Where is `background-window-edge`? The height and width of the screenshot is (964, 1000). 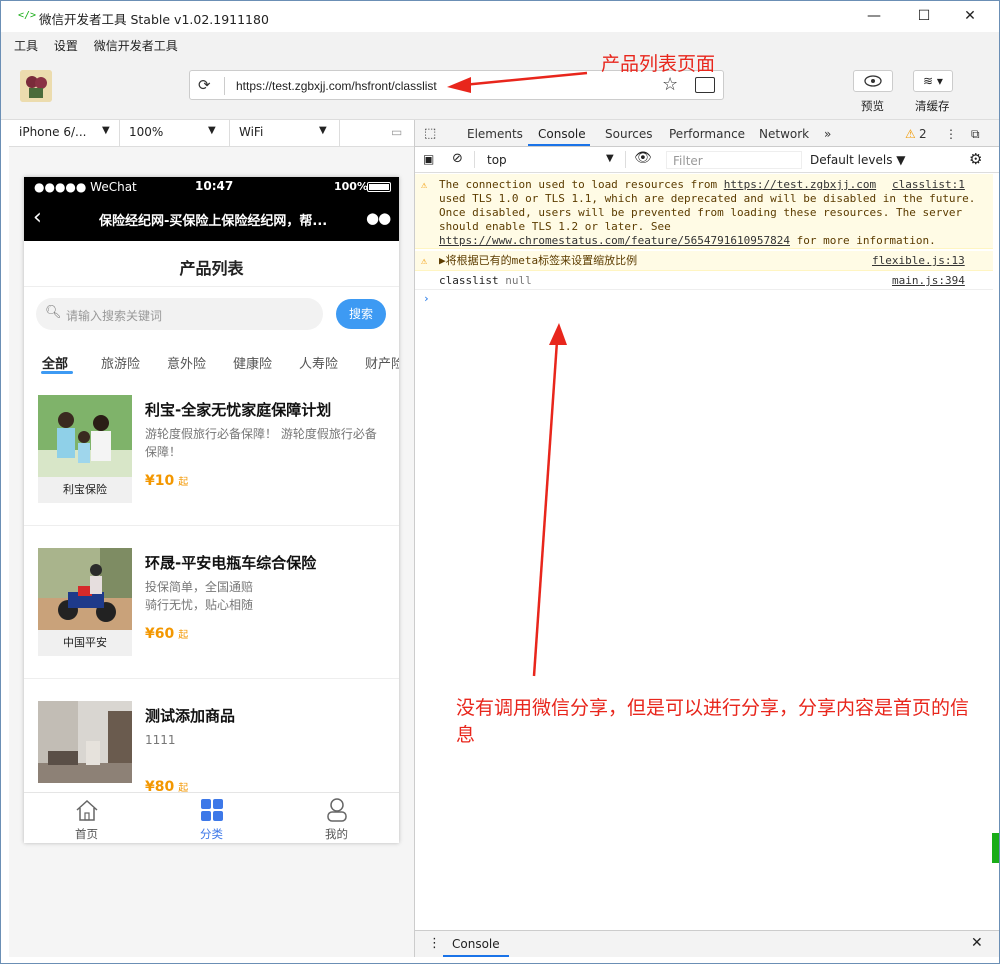
background-window-edge is located at coordinates (995, 848).